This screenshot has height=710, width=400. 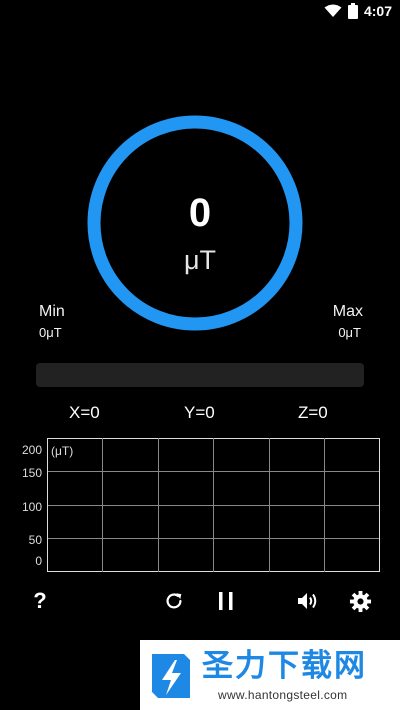 I want to click on field-strength-unit: μT, so click(x=200, y=260).